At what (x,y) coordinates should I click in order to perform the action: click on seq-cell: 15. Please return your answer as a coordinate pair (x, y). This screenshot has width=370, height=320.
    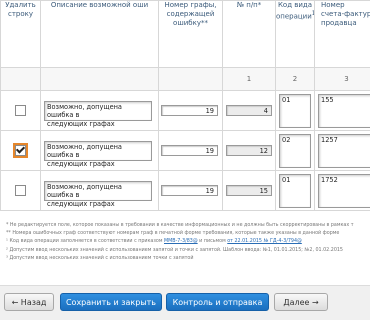
    Looking at the image, I should click on (249, 190).